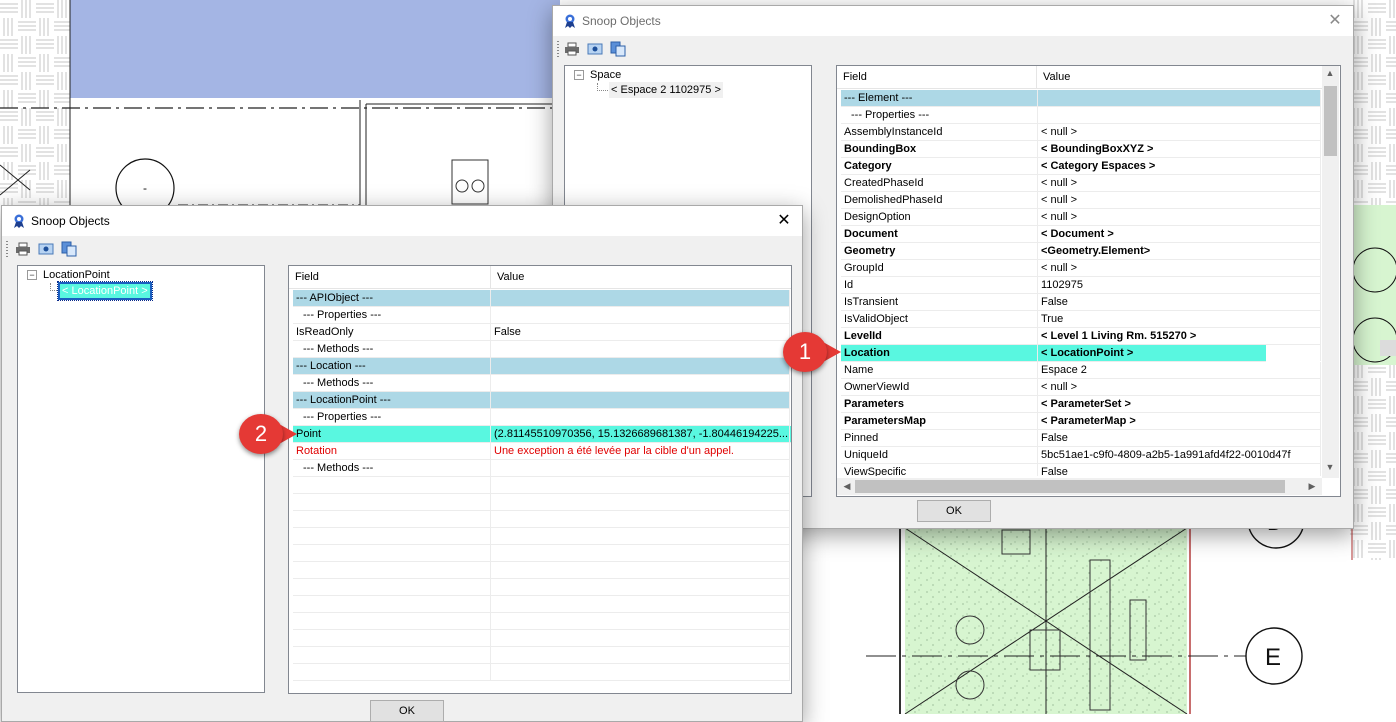 This screenshot has width=1396, height=722. Describe the element at coordinates (939, 268) in the screenshot. I see `field-cell: GroupId` at that location.